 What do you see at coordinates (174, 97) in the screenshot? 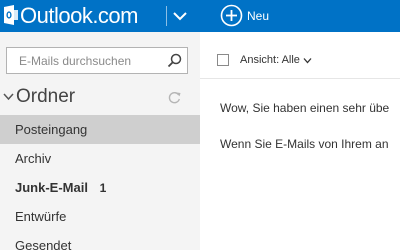
I see `refresh-icon` at bounding box center [174, 97].